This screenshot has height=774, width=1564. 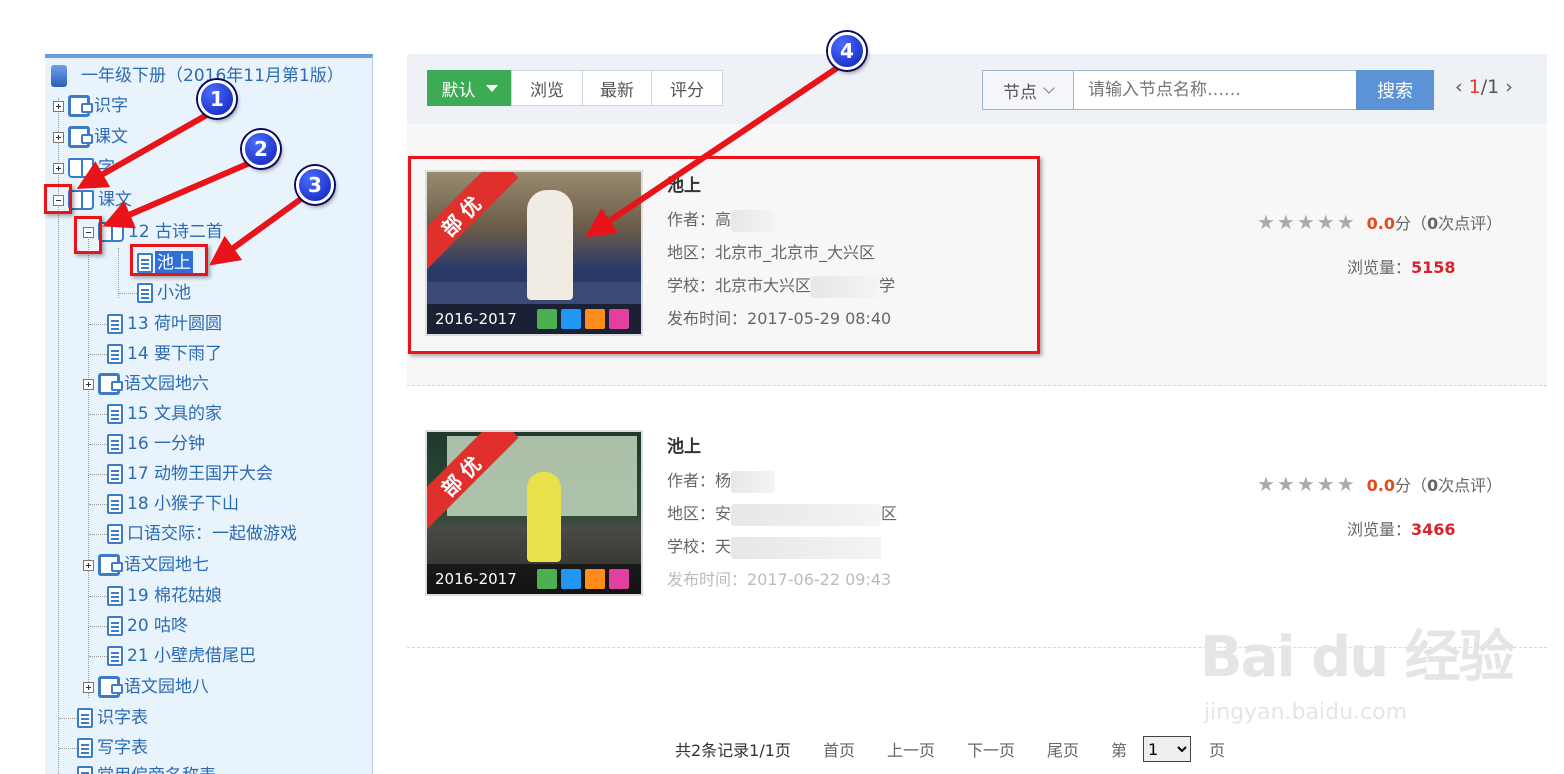 I want to click on search-input, so click(x=1215, y=90).